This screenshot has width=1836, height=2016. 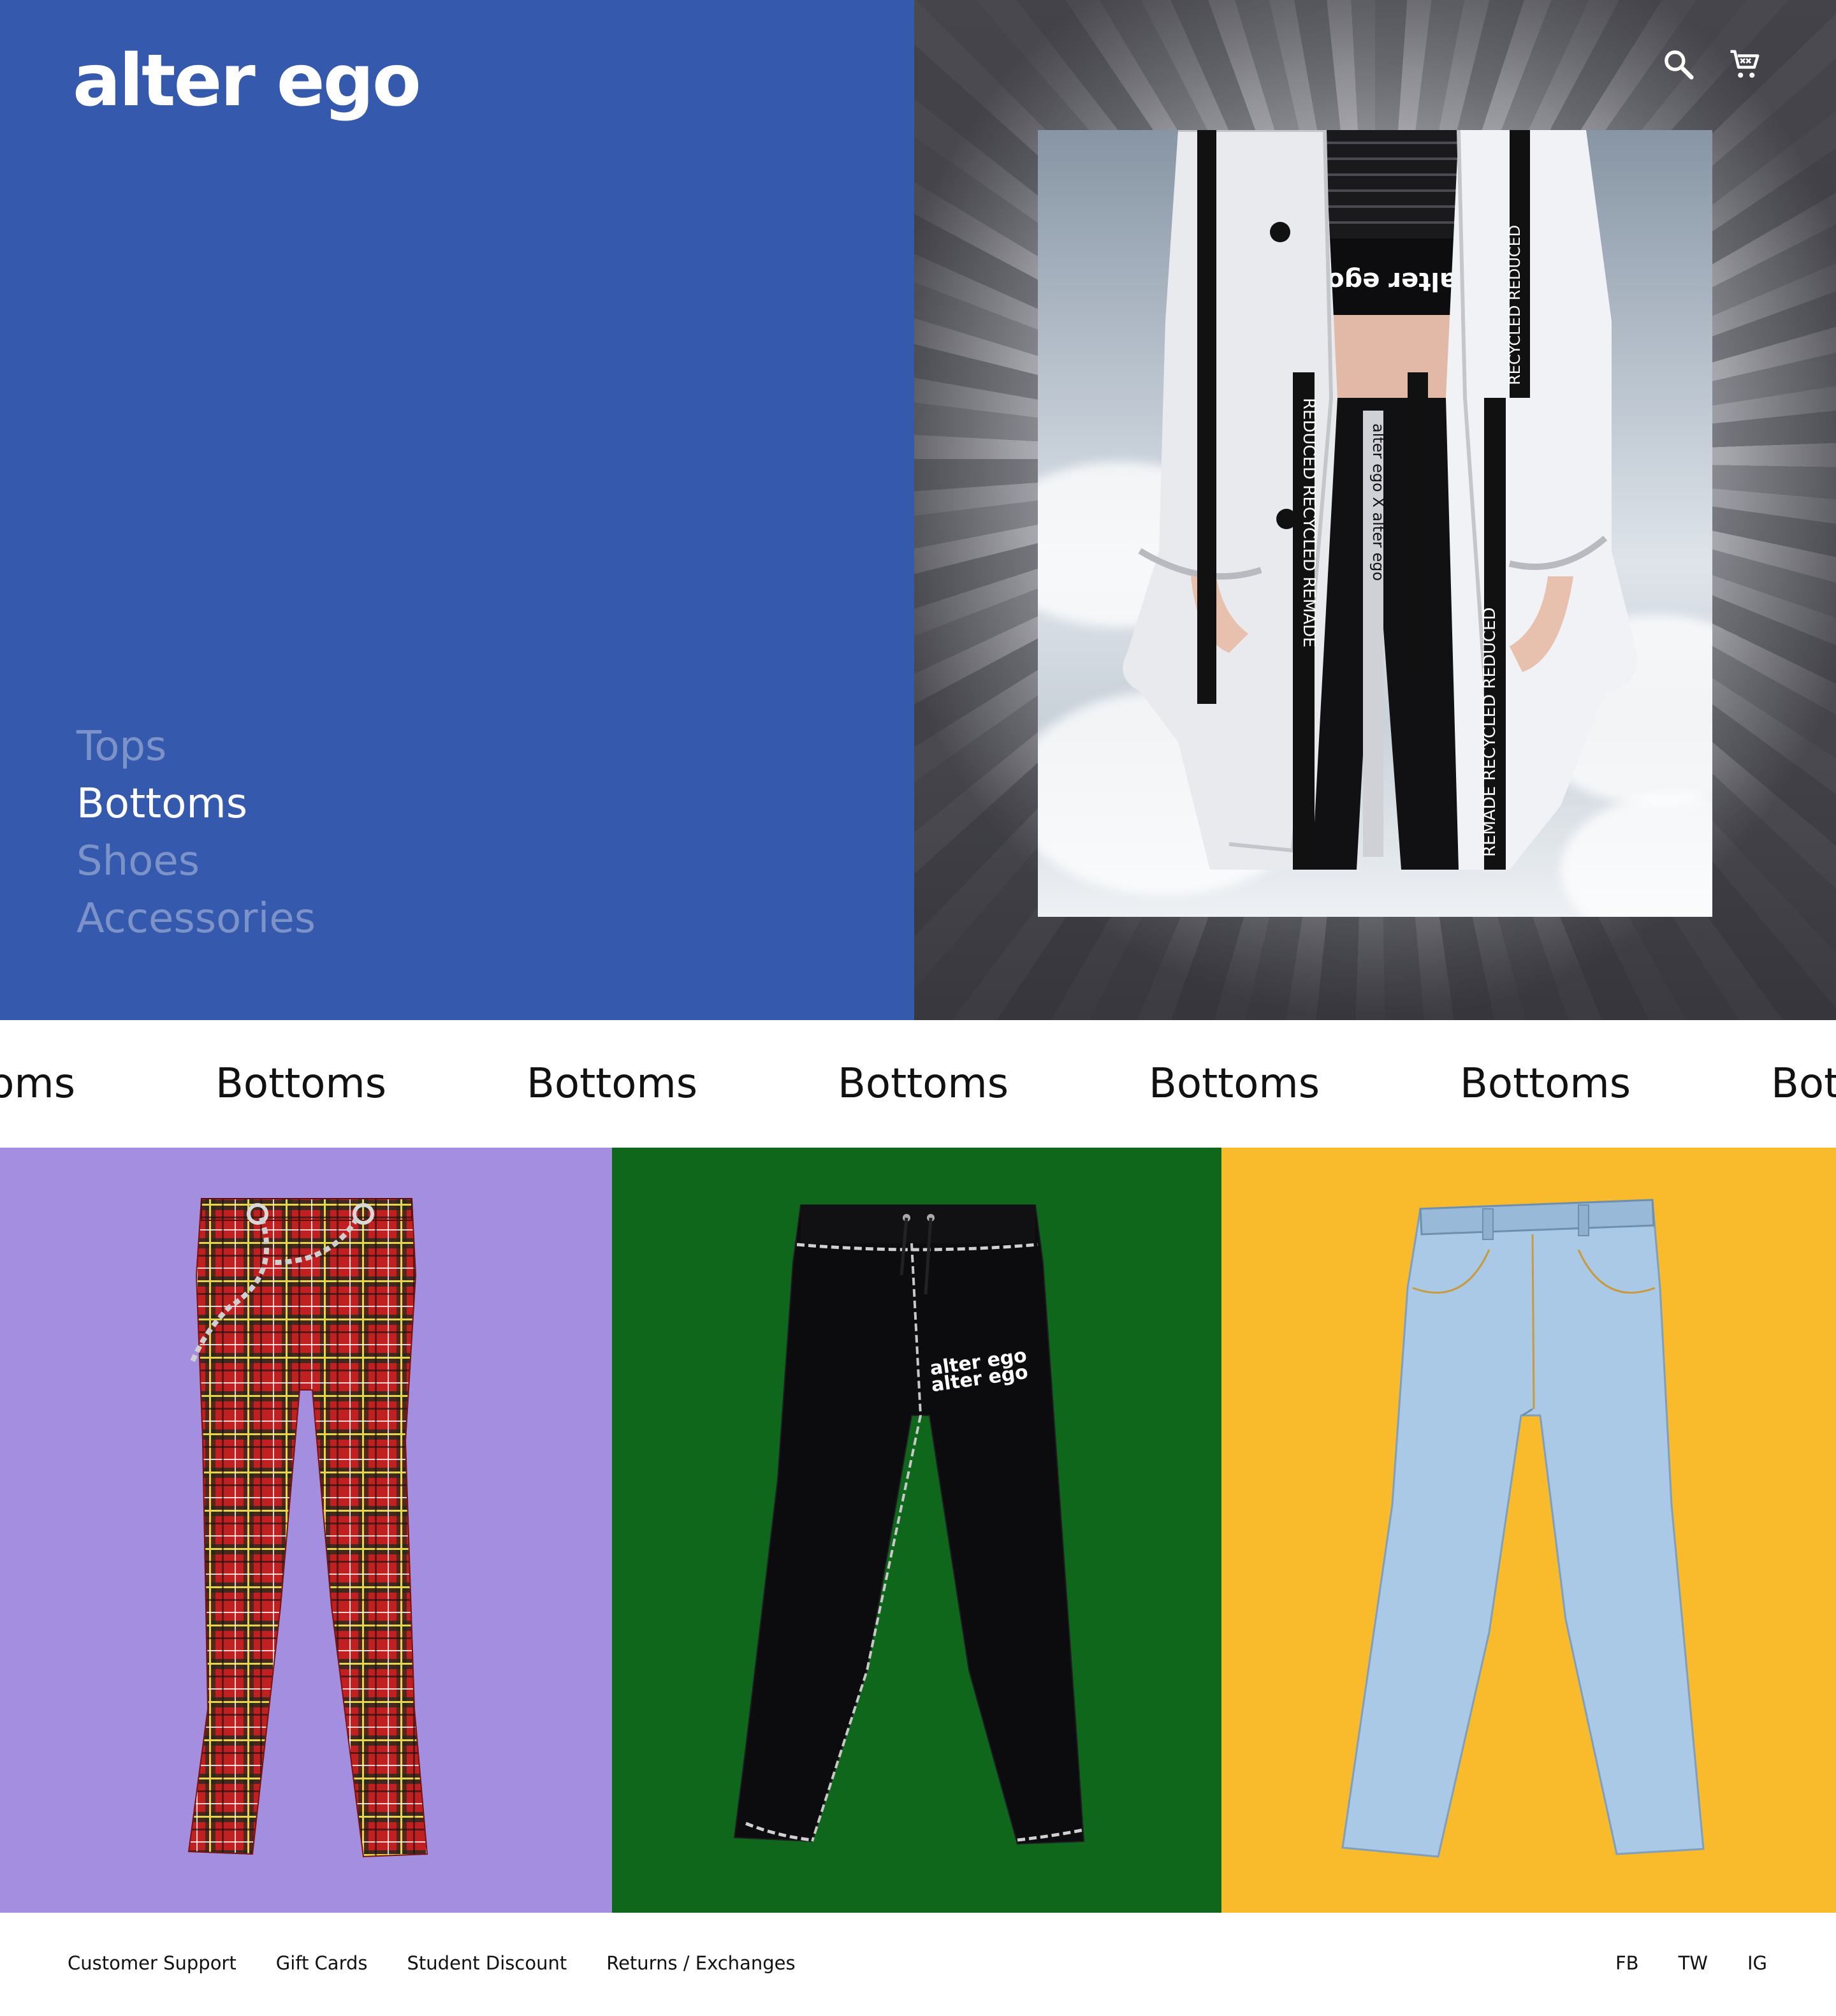 What do you see at coordinates (196, 746) in the screenshot?
I see `category-link-tops: Tops` at bounding box center [196, 746].